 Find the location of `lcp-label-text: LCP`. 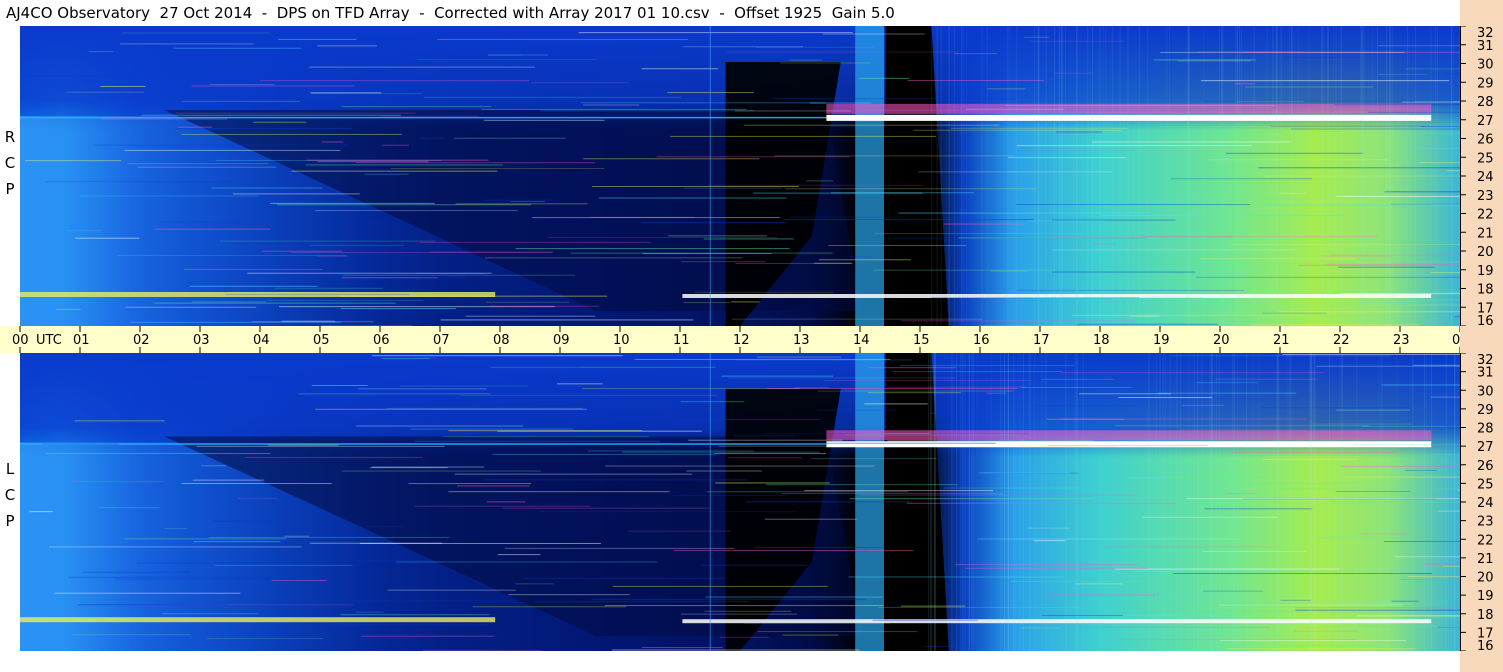

lcp-label-text: LCP is located at coordinates (10, 499).